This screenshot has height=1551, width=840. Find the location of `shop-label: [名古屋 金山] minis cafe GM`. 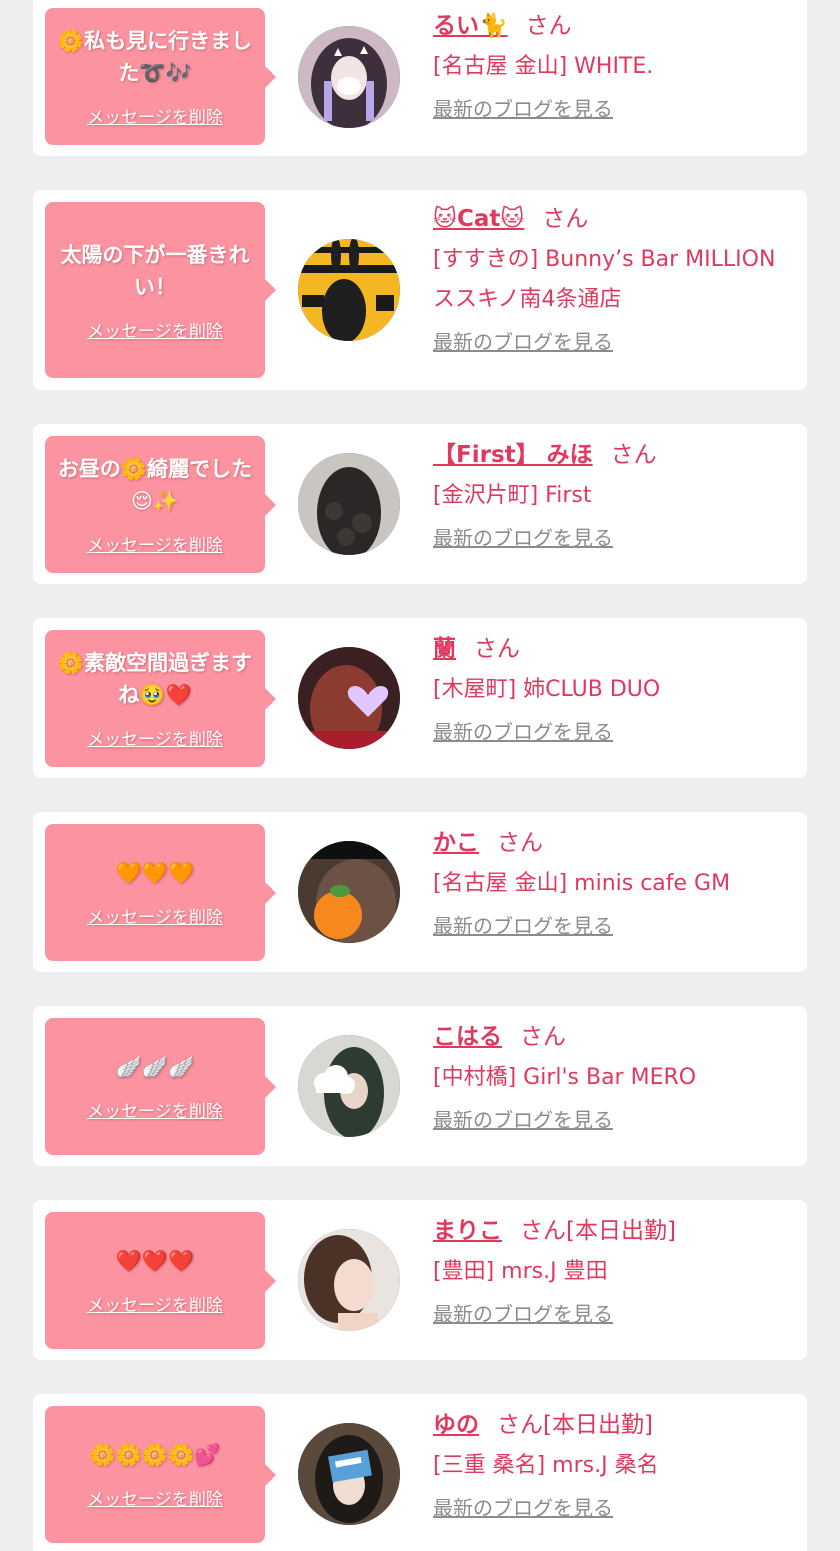

shop-label: [名古屋 金山] minis cafe GM is located at coordinates (582, 883).